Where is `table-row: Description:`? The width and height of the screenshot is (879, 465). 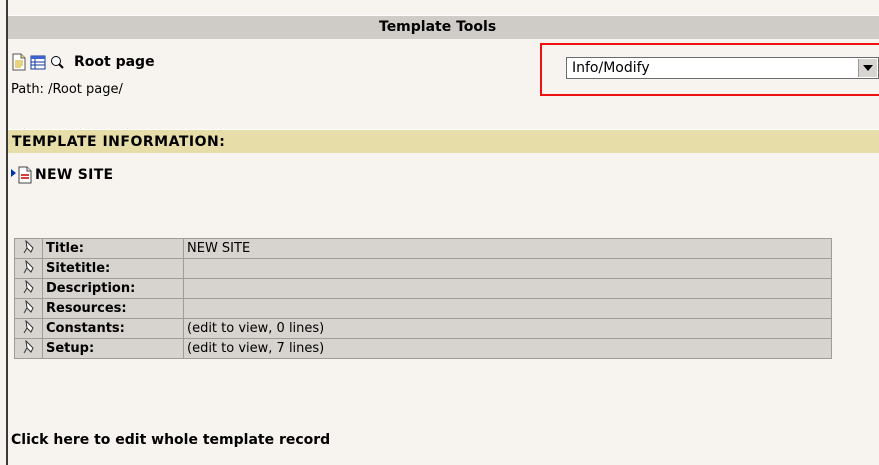 table-row: Description: is located at coordinates (423, 288).